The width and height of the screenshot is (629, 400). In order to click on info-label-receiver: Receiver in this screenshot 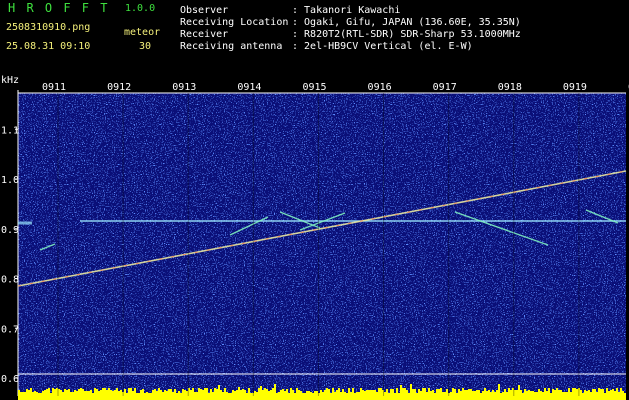, I will do `click(204, 34)`.